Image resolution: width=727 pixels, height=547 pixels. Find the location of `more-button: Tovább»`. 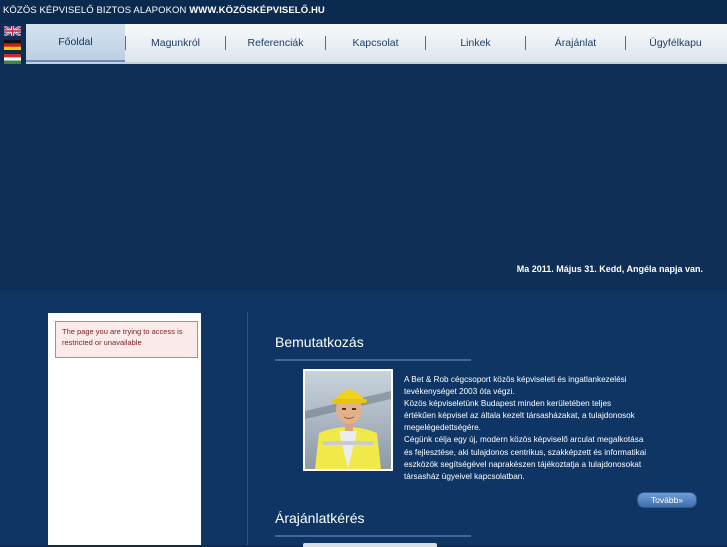

more-button: Tovább» is located at coordinates (667, 500).